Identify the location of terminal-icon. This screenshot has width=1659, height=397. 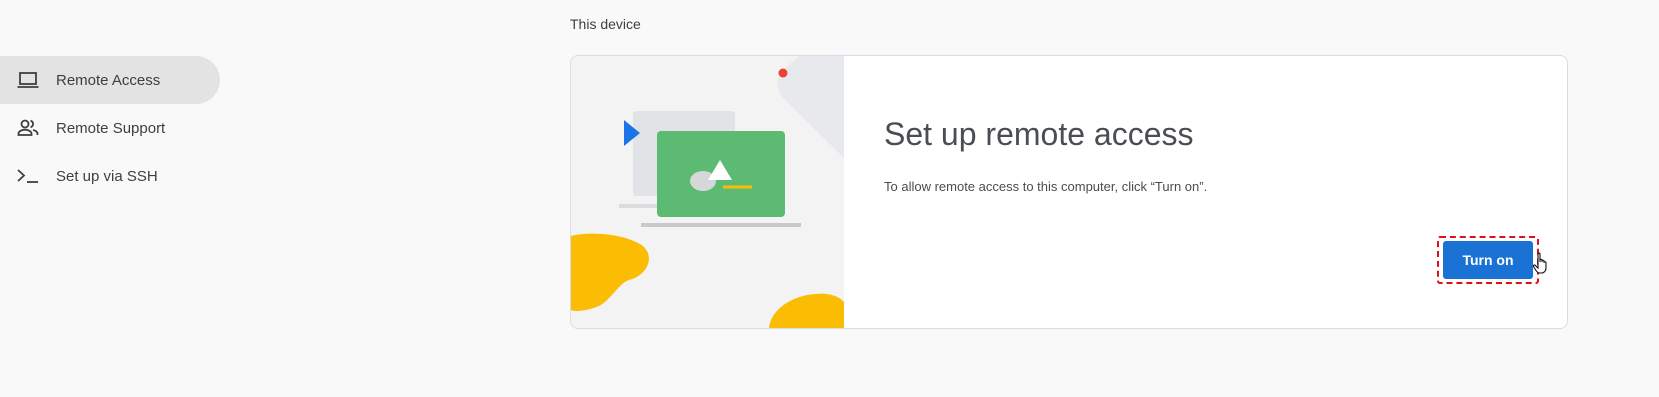
(28, 176).